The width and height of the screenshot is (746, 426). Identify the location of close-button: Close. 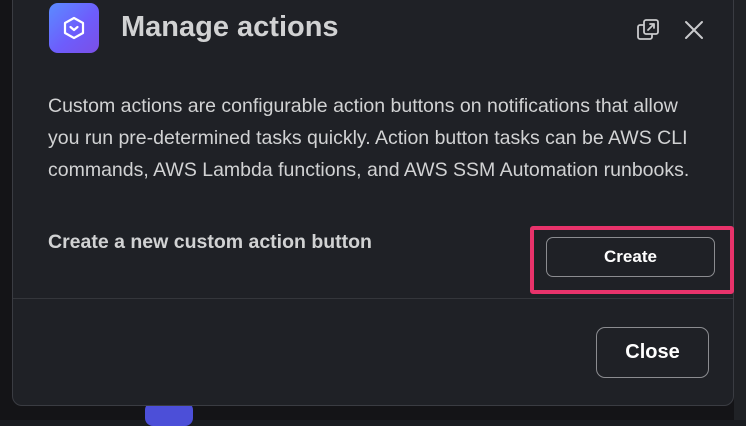
(652, 352).